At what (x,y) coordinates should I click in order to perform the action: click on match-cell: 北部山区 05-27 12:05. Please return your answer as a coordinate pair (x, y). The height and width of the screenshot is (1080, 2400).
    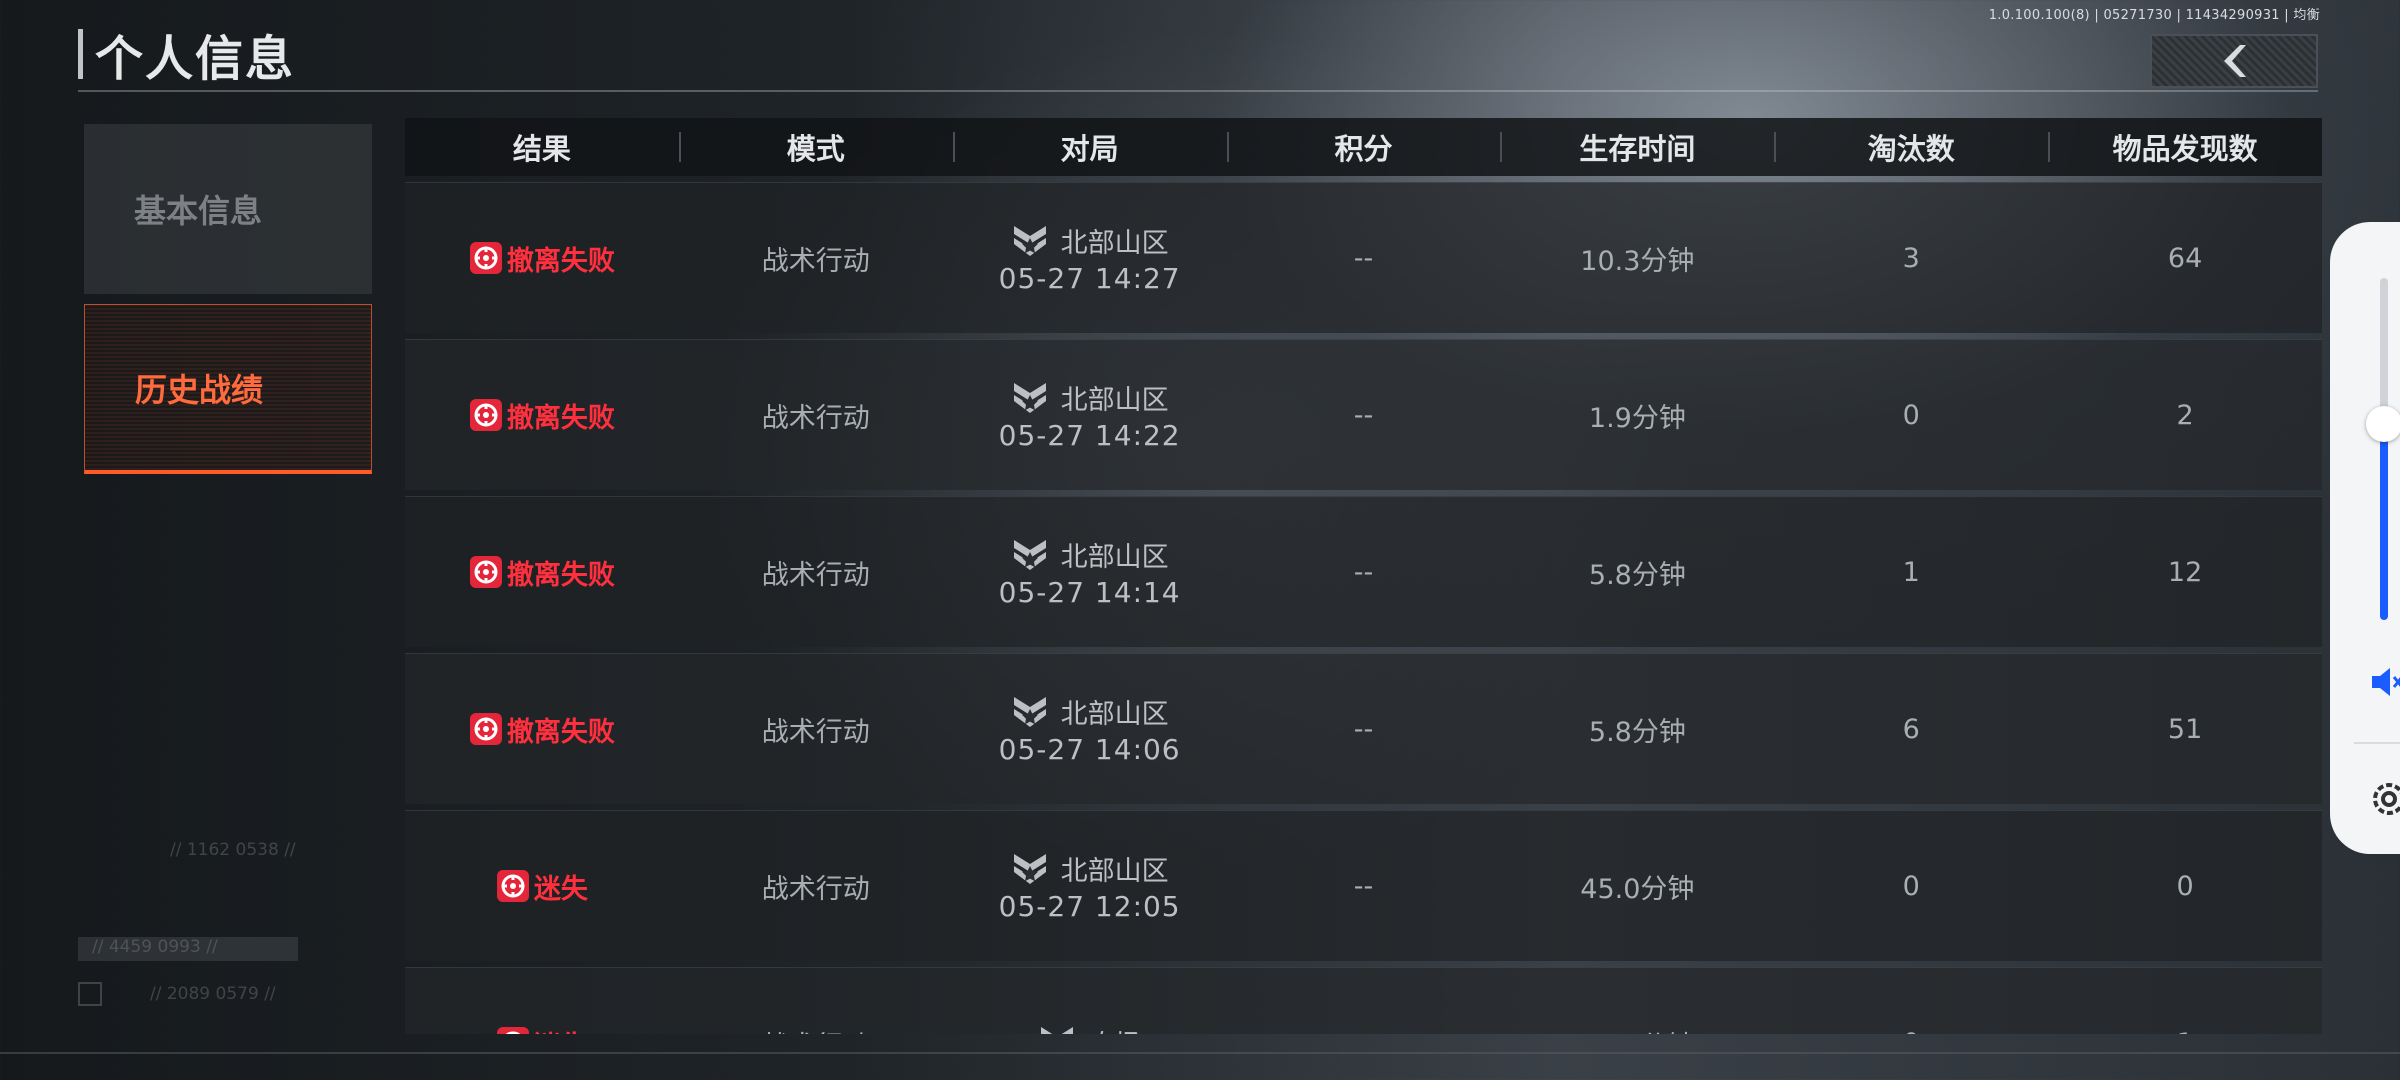
    Looking at the image, I should click on (1090, 886).